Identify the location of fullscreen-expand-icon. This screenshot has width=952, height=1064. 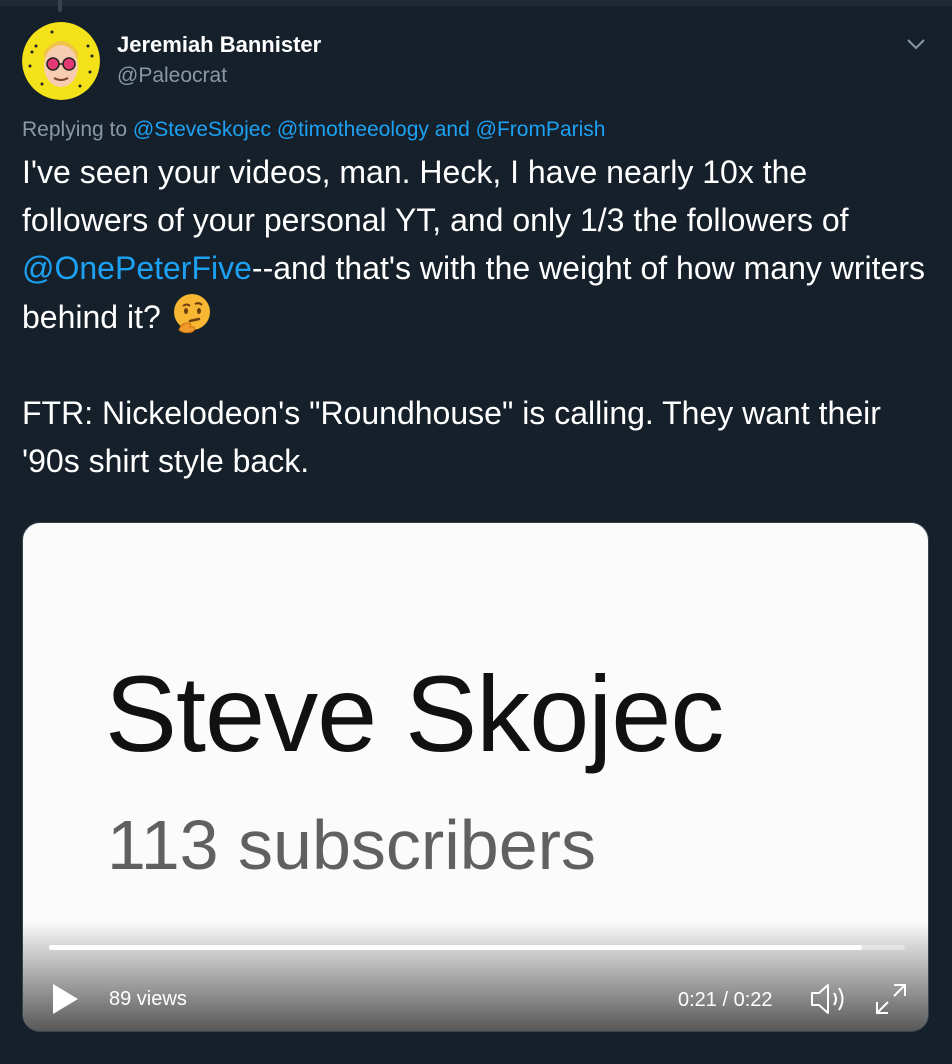
(891, 999).